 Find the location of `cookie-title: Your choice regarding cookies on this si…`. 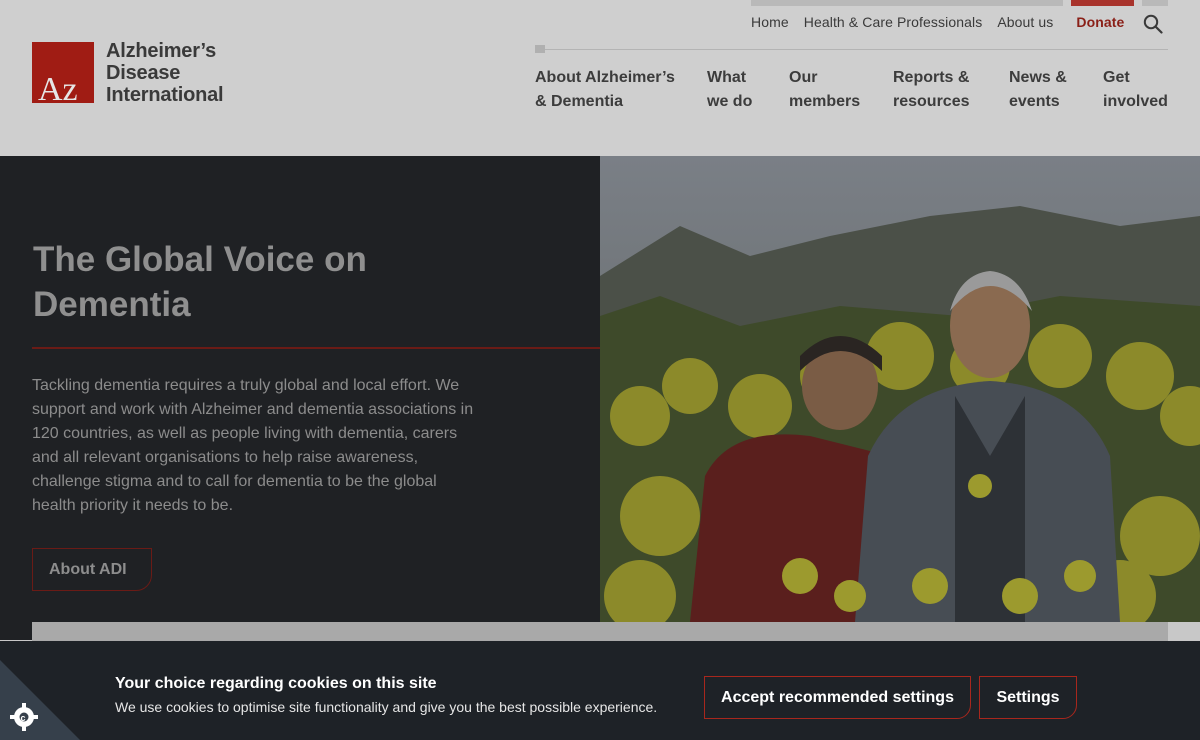

cookie-title: Your choice regarding cookies on this si… is located at coordinates (276, 683).